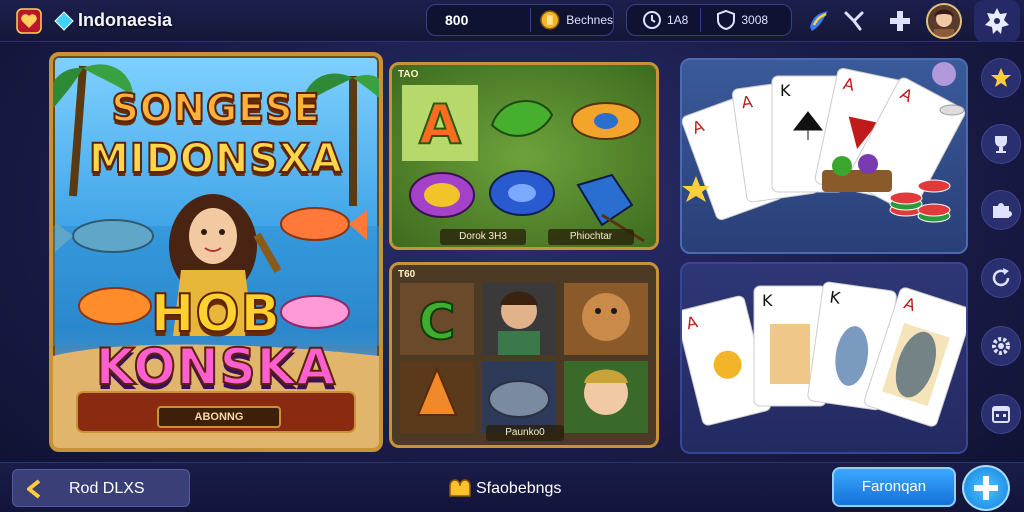 The image size is (1024, 512). I want to click on svg-text: C, so click(437, 322).